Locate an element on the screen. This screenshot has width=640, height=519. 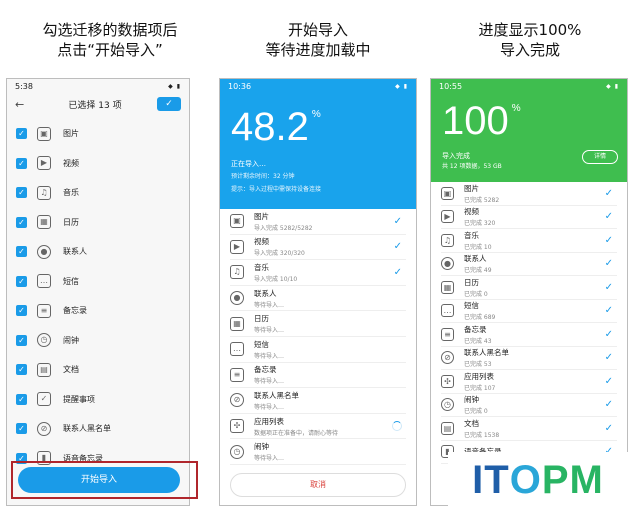
item-name: 备忘录 is located at coordinates (265, 370).